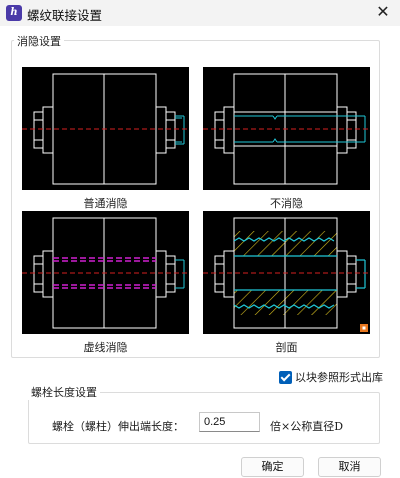 Image resolution: width=400 pixels, height=478 pixels. What do you see at coordinates (64, 392) in the screenshot?
I see `bolt-length-label: 螺栓长度设置` at bounding box center [64, 392].